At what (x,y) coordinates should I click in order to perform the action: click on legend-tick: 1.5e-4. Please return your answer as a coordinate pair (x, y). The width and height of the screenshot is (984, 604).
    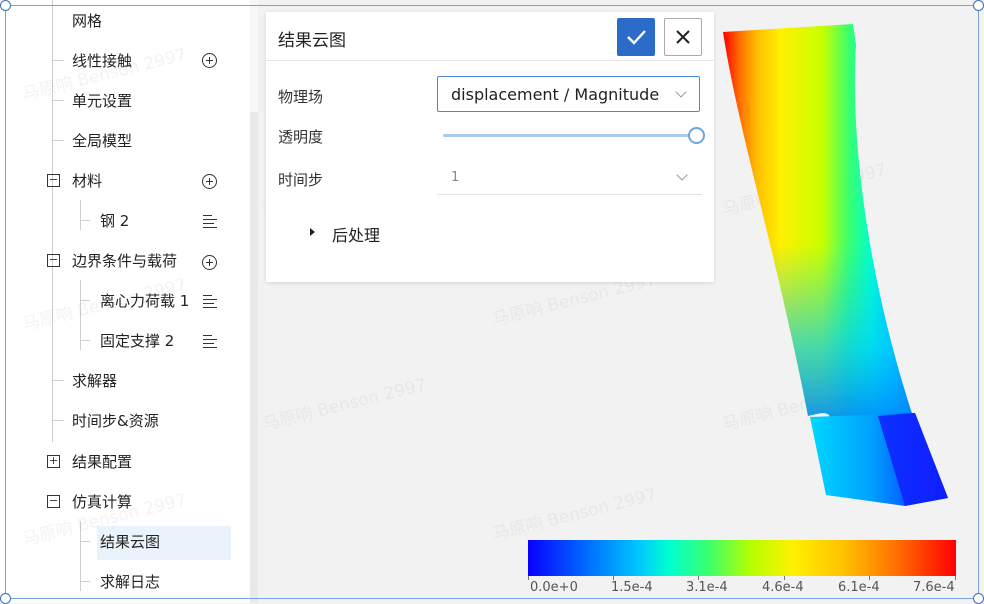
    Looking at the image, I should click on (632, 587).